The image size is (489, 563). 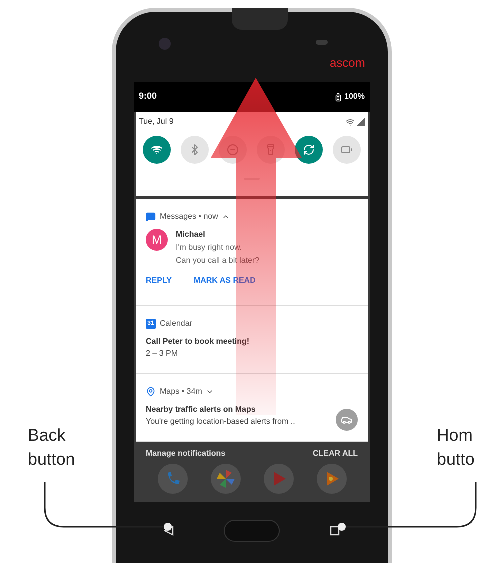 I want to click on bluetooth-icon, so click(x=195, y=150).